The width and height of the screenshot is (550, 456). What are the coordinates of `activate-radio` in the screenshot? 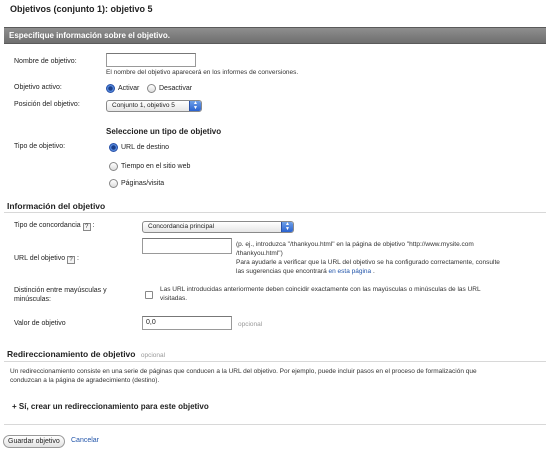 It's located at (110, 88).